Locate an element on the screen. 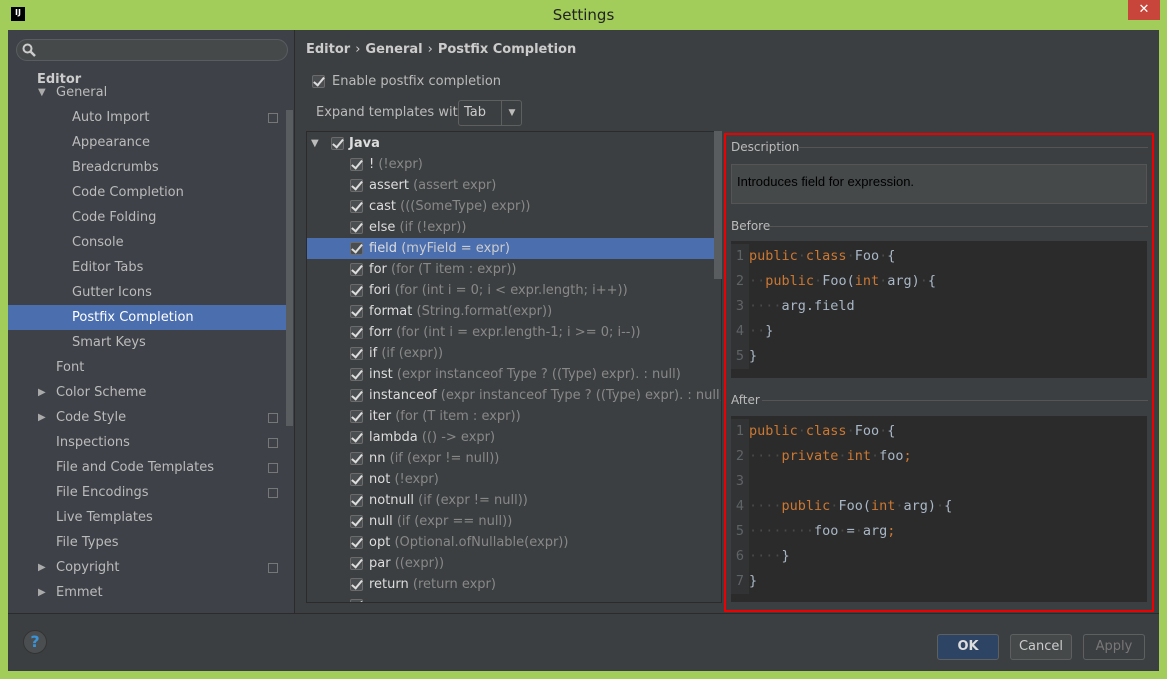 The image size is (1167, 679). sidebar-item: File and Code Templates is located at coordinates (135, 467).